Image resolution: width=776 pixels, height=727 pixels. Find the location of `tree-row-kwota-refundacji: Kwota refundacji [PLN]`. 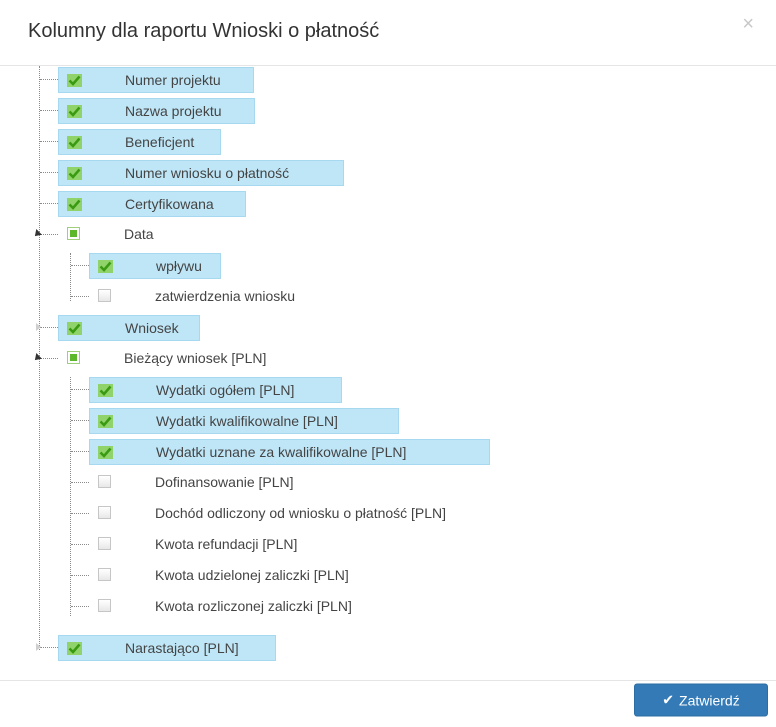

tree-row-kwota-refundacji: Kwota refundacji [PLN] is located at coordinates (388, 544).